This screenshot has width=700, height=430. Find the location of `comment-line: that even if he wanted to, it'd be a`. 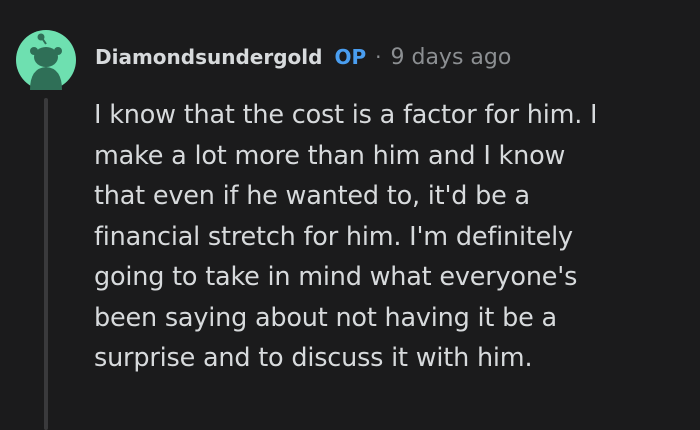

comment-line: that even if he wanted to, it'd be a is located at coordinates (312, 196).